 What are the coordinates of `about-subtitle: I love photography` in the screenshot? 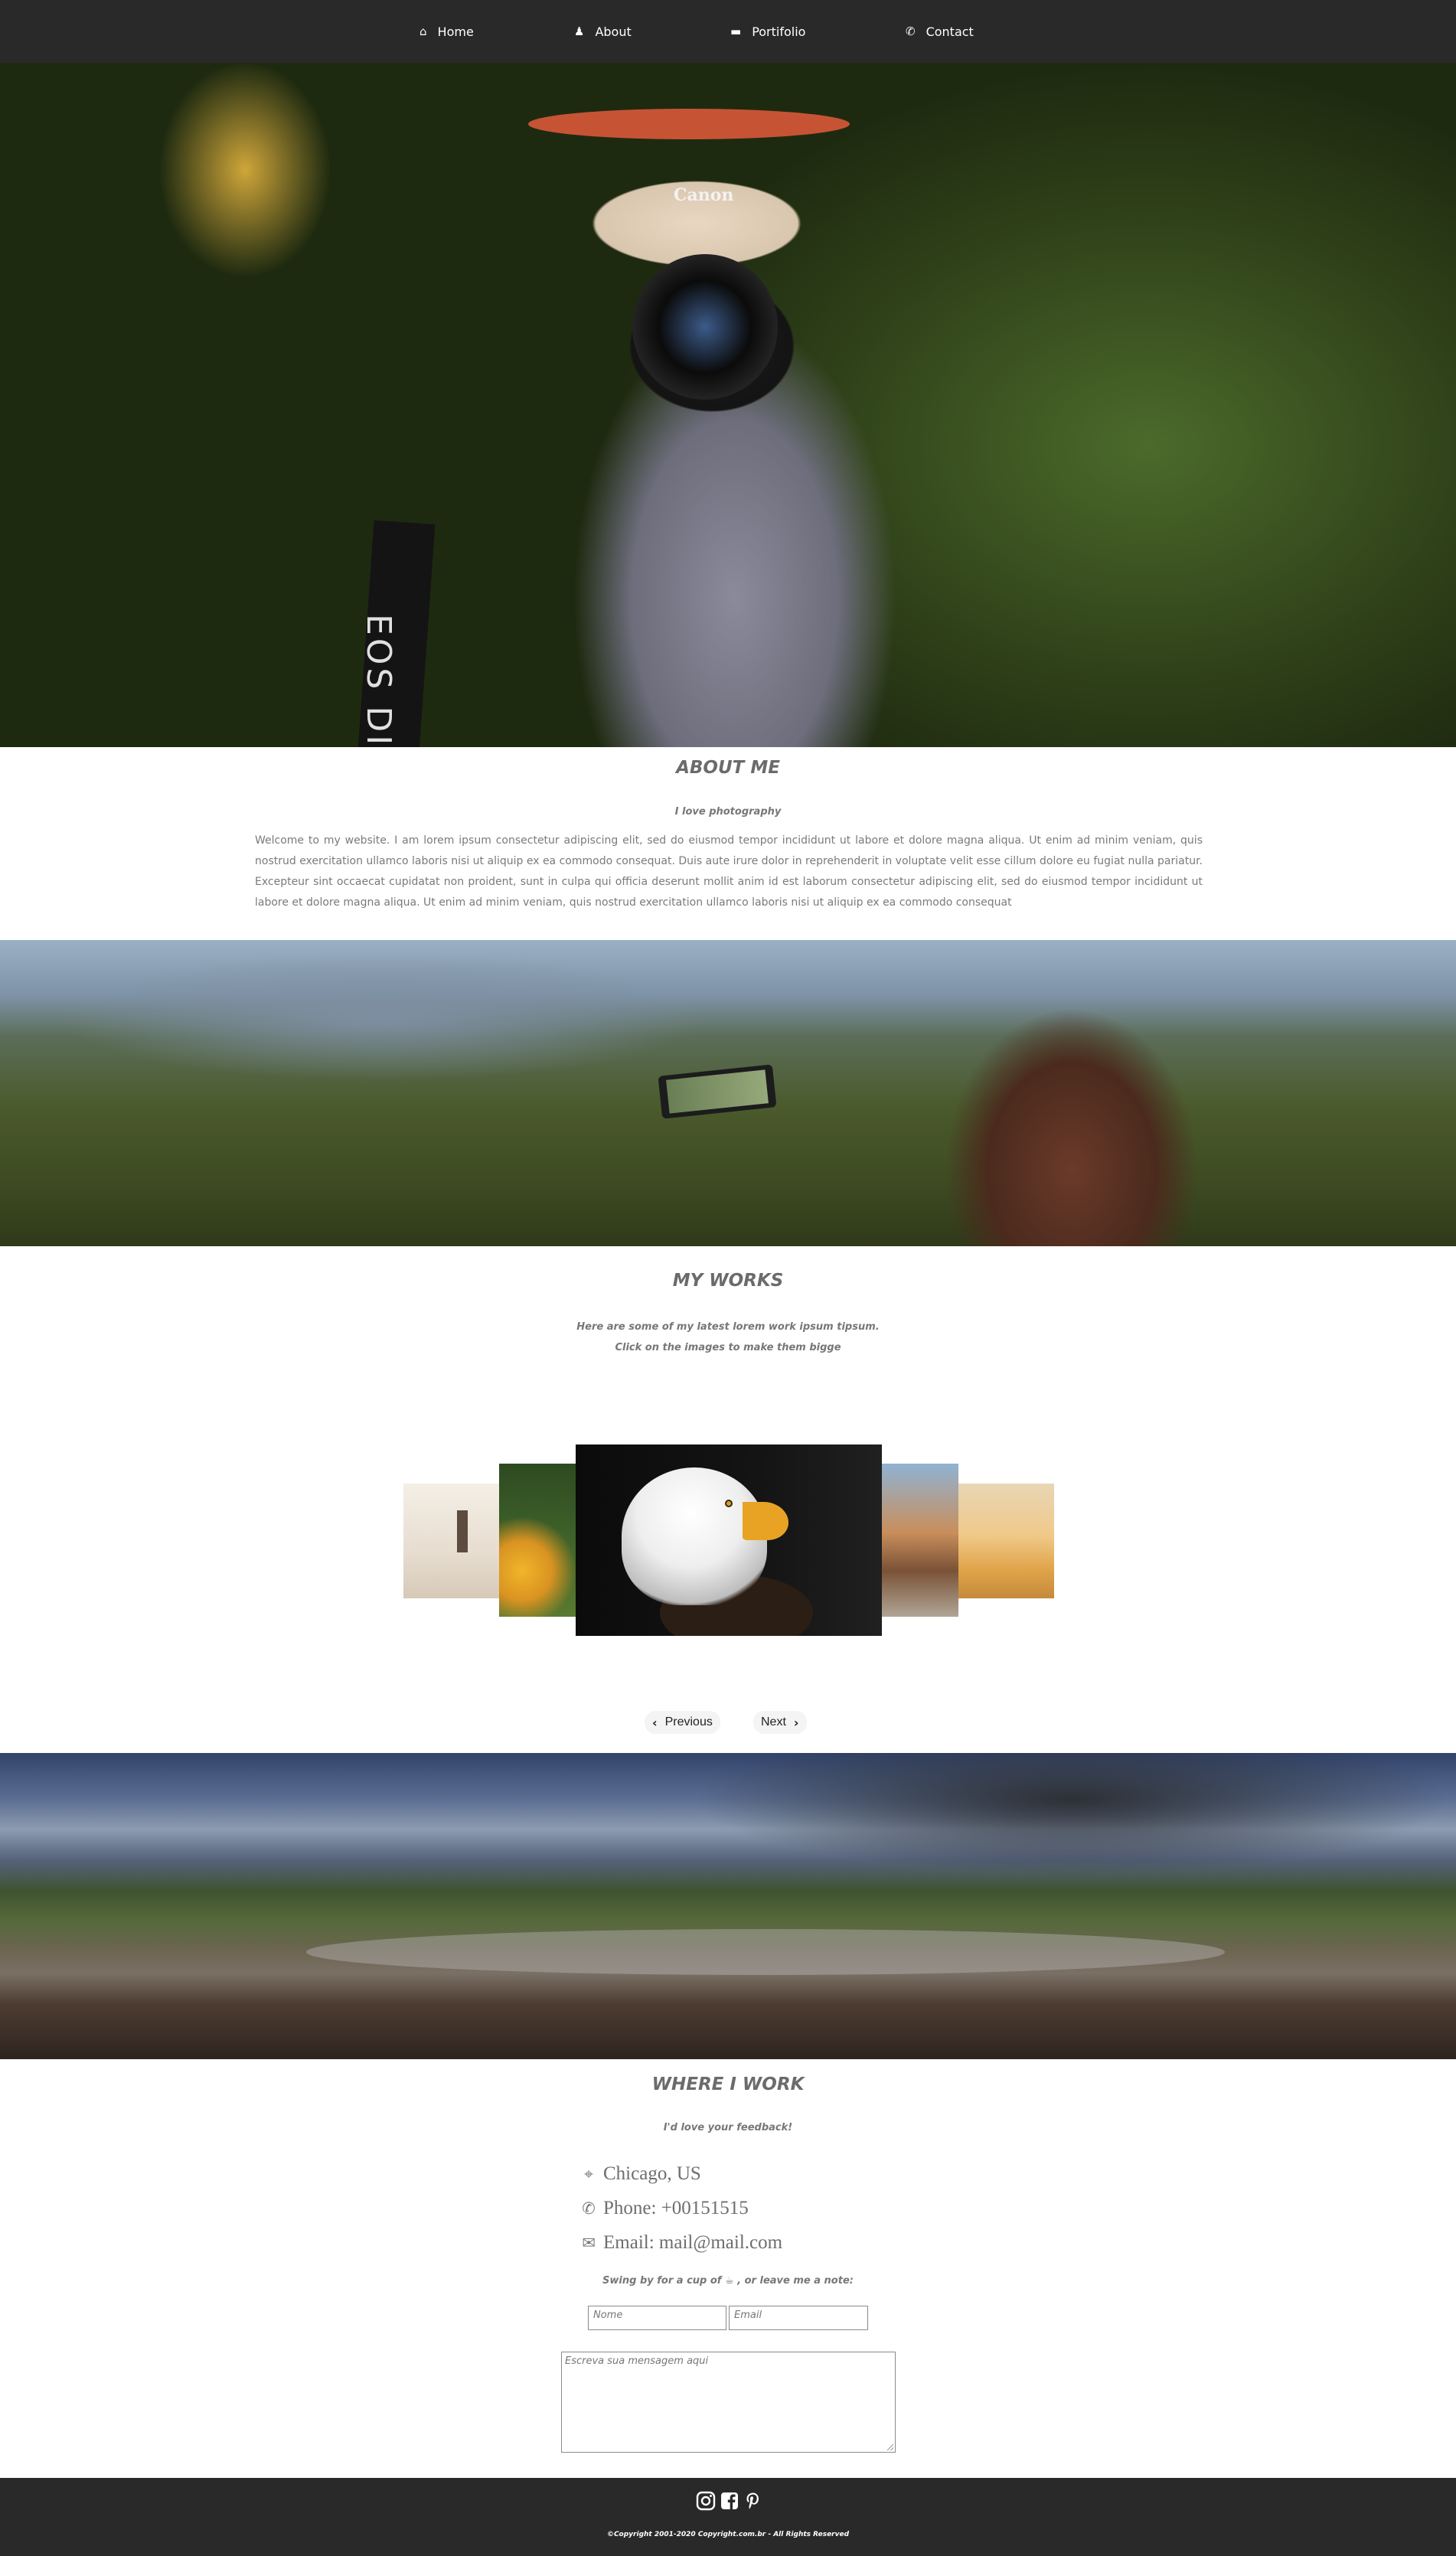 It's located at (728, 812).